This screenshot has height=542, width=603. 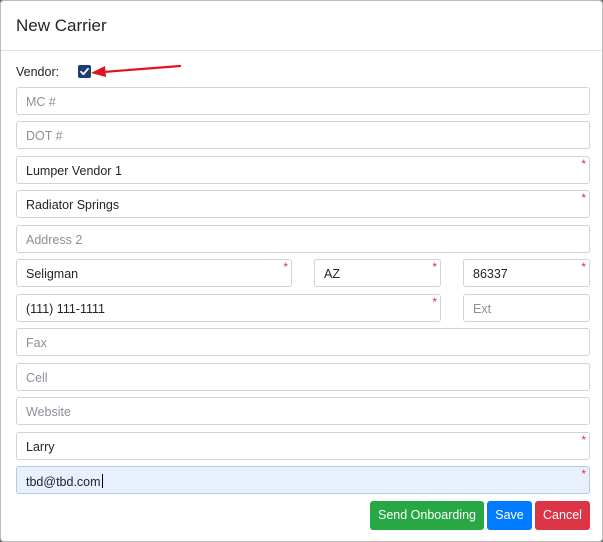 What do you see at coordinates (228, 308) in the screenshot?
I see `phone-input: (111) 111-1111 *` at bounding box center [228, 308].